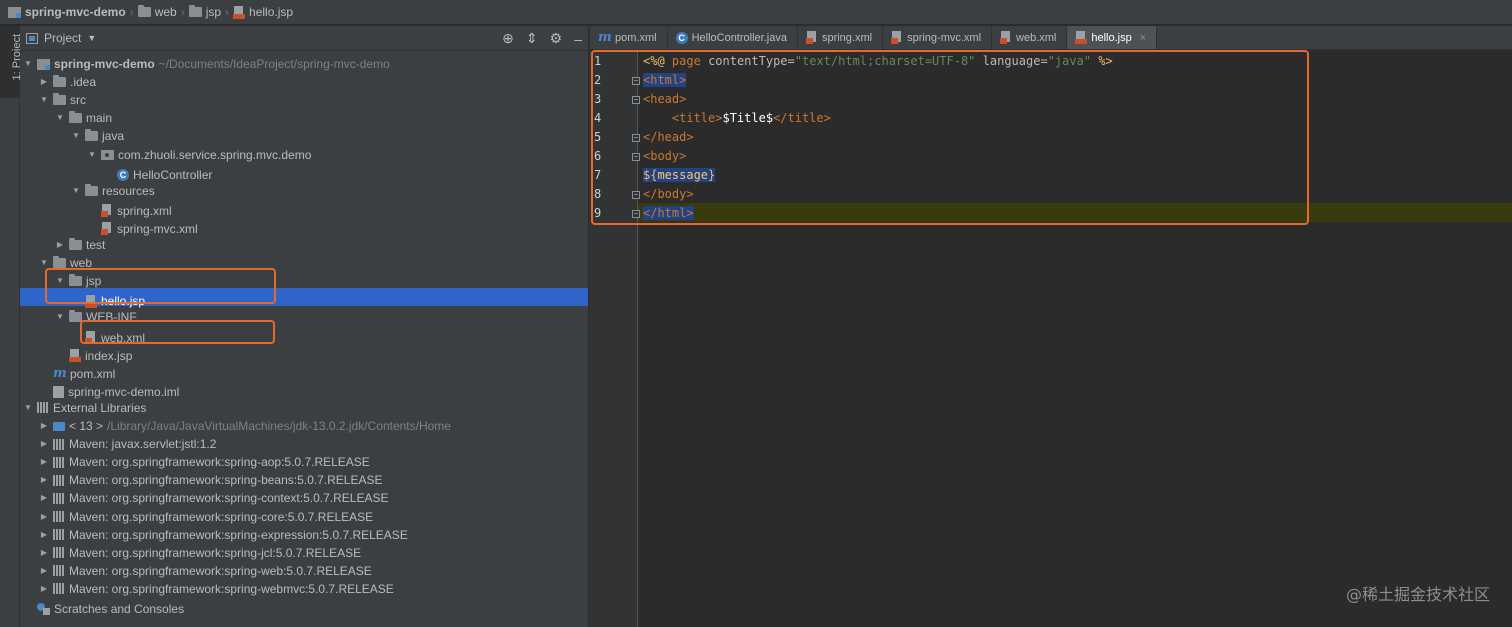 The image size is (1512, 627). I want to click on maven-icon: m, so click(605, 37).